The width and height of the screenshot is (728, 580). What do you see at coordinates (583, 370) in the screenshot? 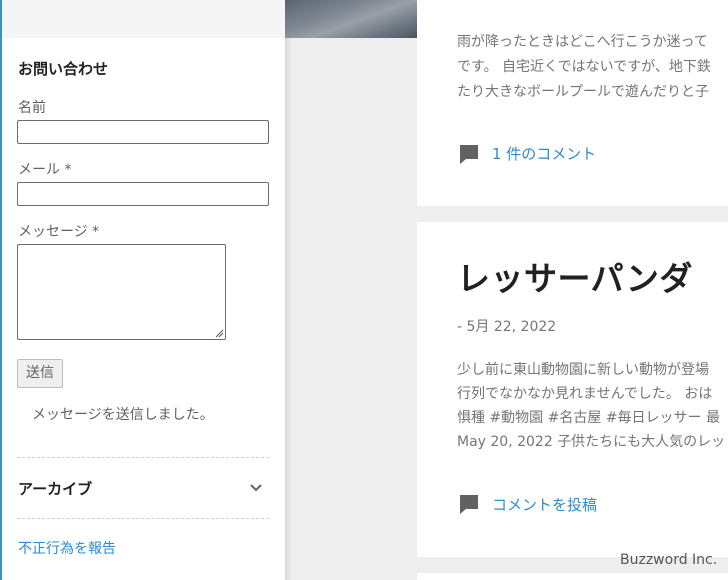
I see `post-excerpt-line: 少し前に東山動物園に新しい動物が登場` at bounding box center [583, 370].